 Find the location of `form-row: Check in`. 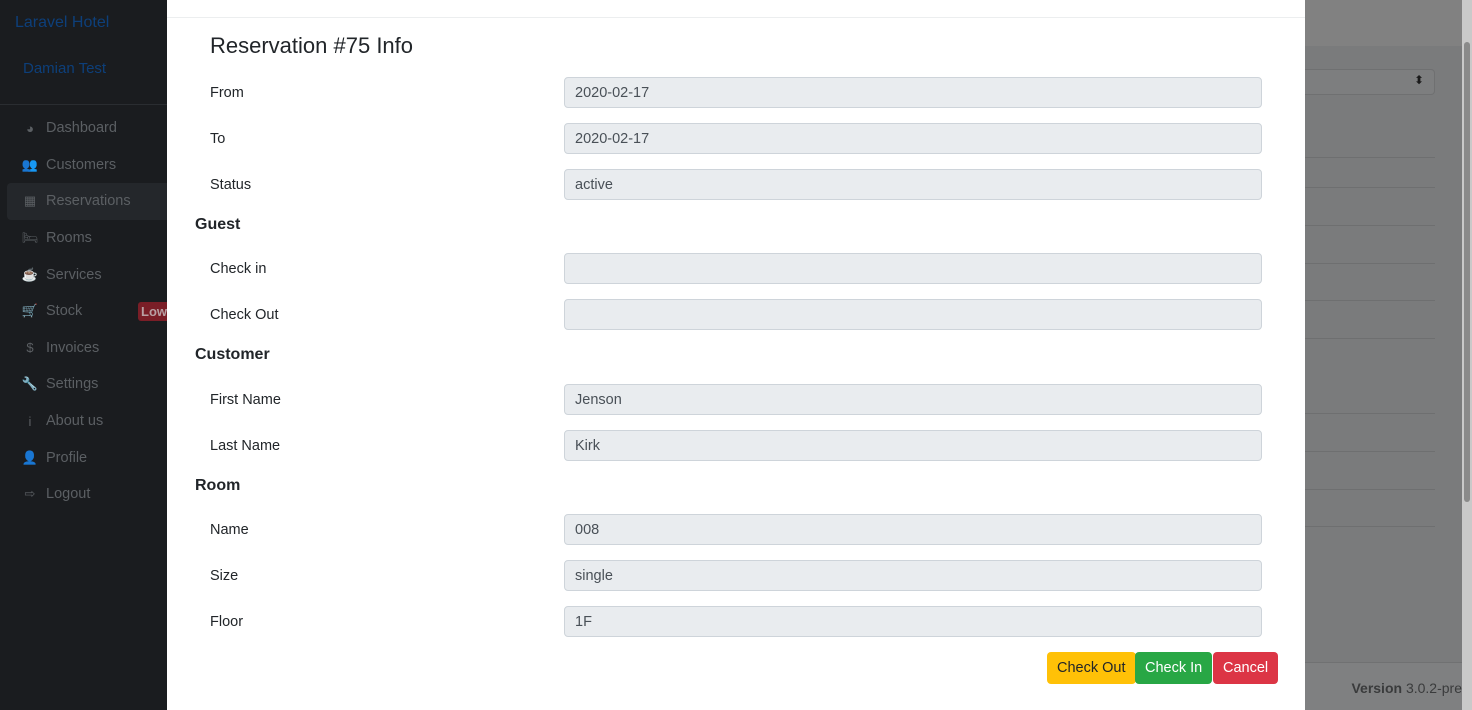

form-row: Check in is located at coordinates (736, 268).